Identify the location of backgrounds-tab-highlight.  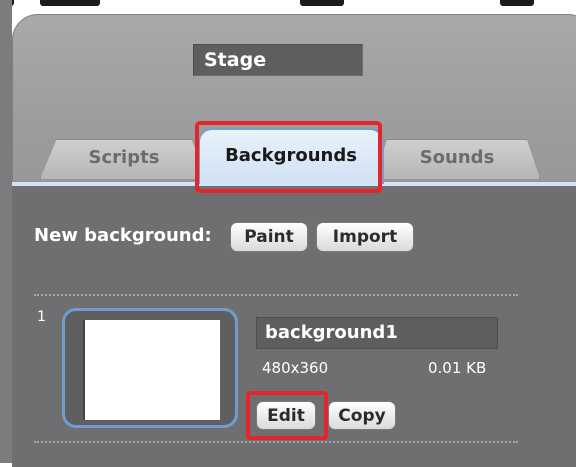
(288, 157).